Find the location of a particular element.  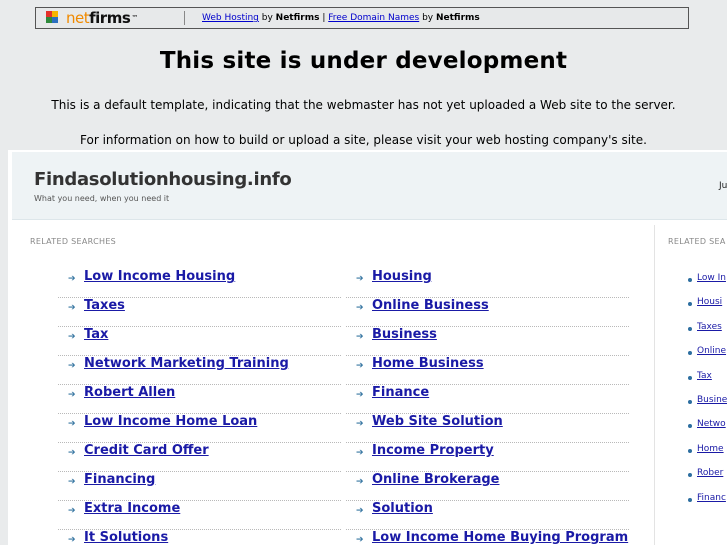

search-link: Network Marketing Training is located at coordinates (186, 363).